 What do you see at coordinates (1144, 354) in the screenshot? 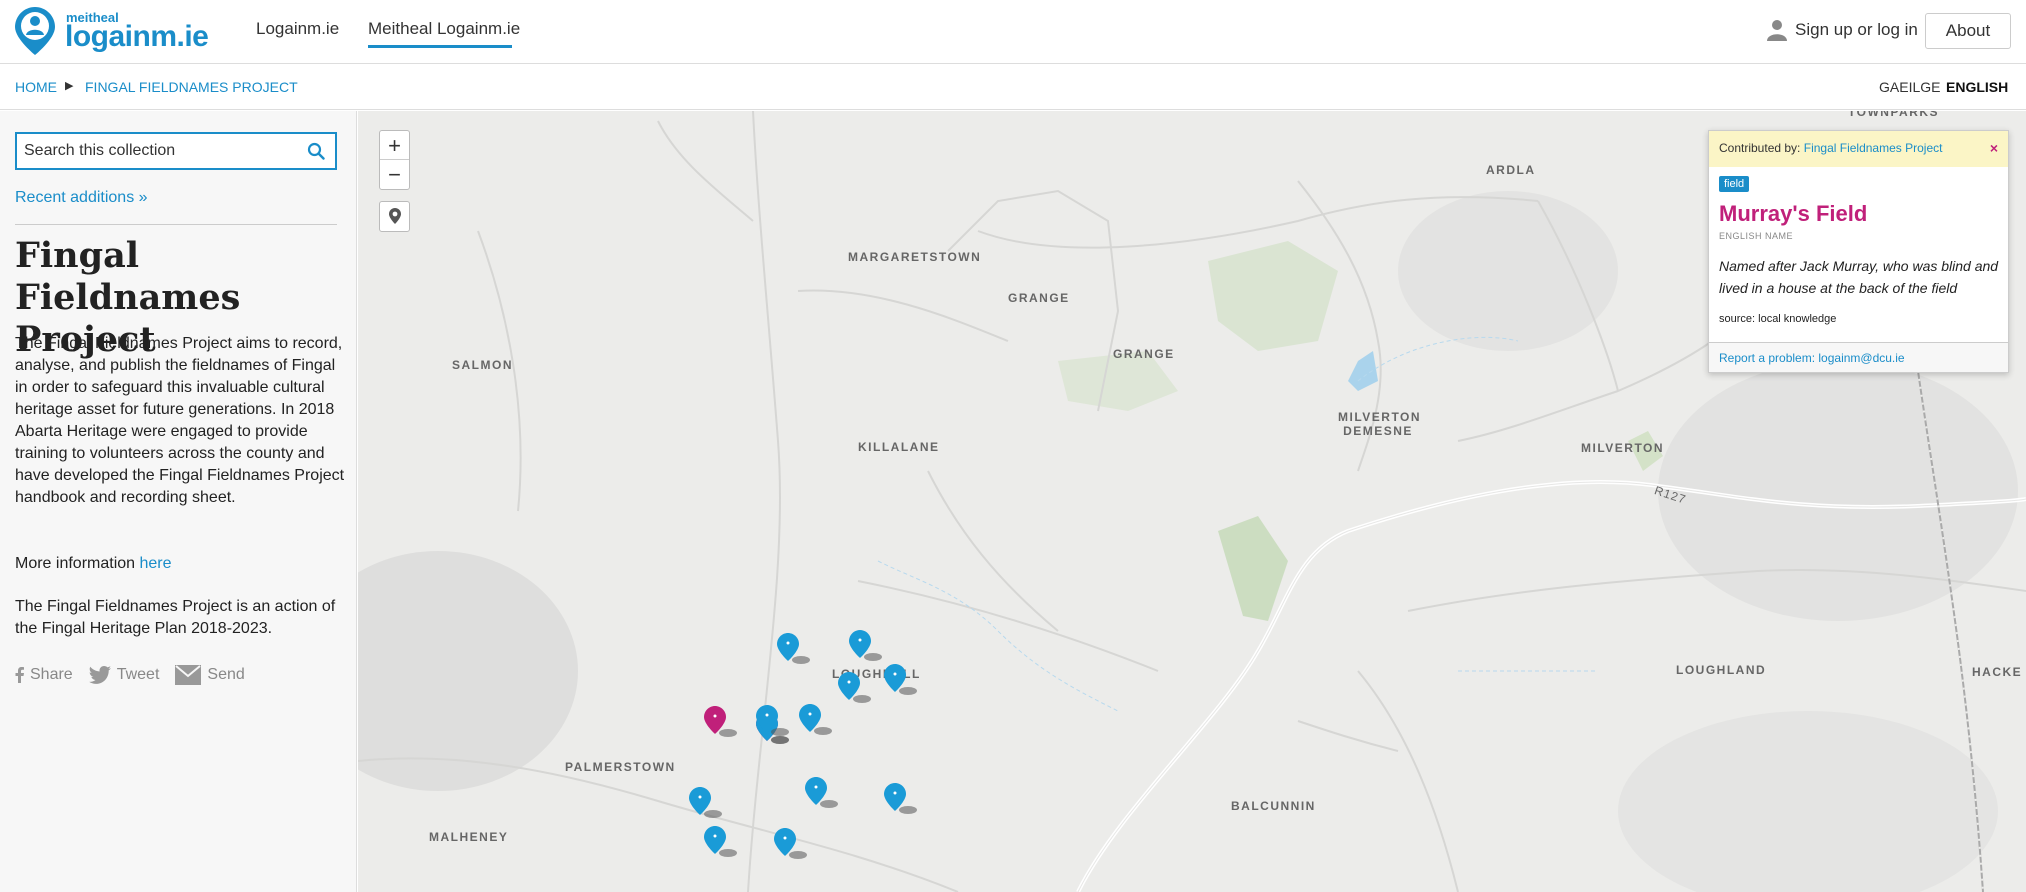
I see `map-label-grange-2: GRANGE` at bounding box center [1144, 354].